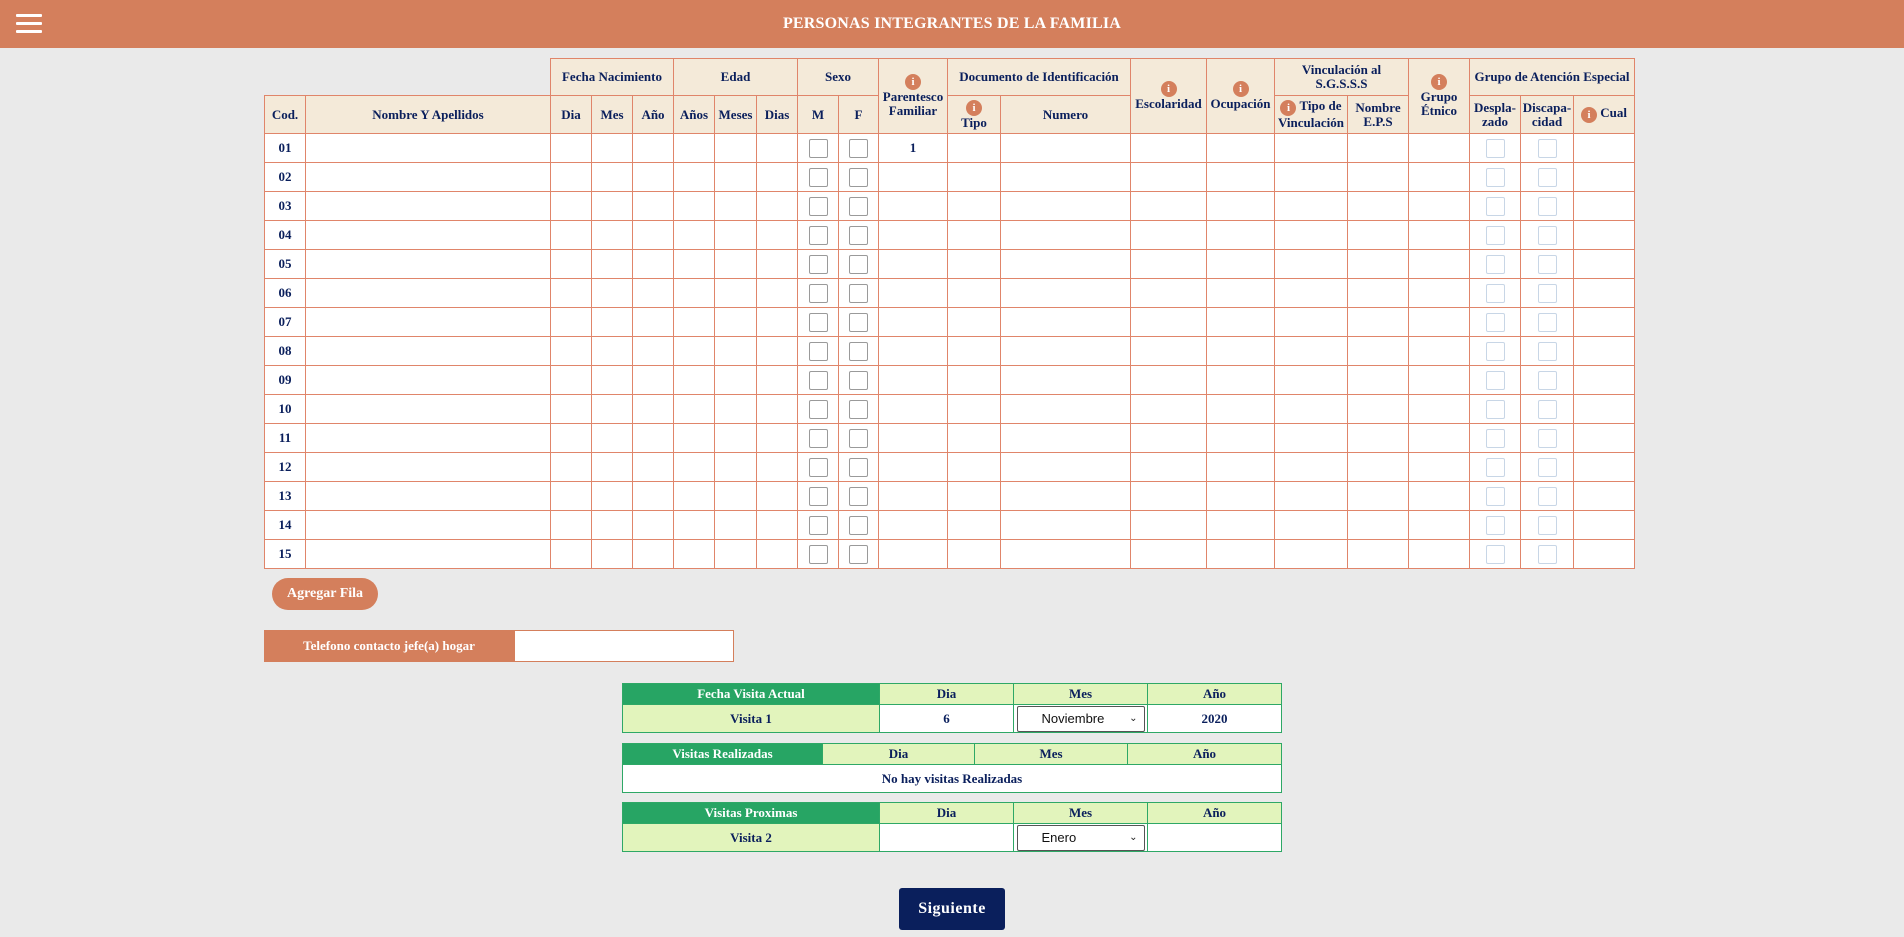  I want to click on siguiente-button: Siguiente, so click(952, 909).